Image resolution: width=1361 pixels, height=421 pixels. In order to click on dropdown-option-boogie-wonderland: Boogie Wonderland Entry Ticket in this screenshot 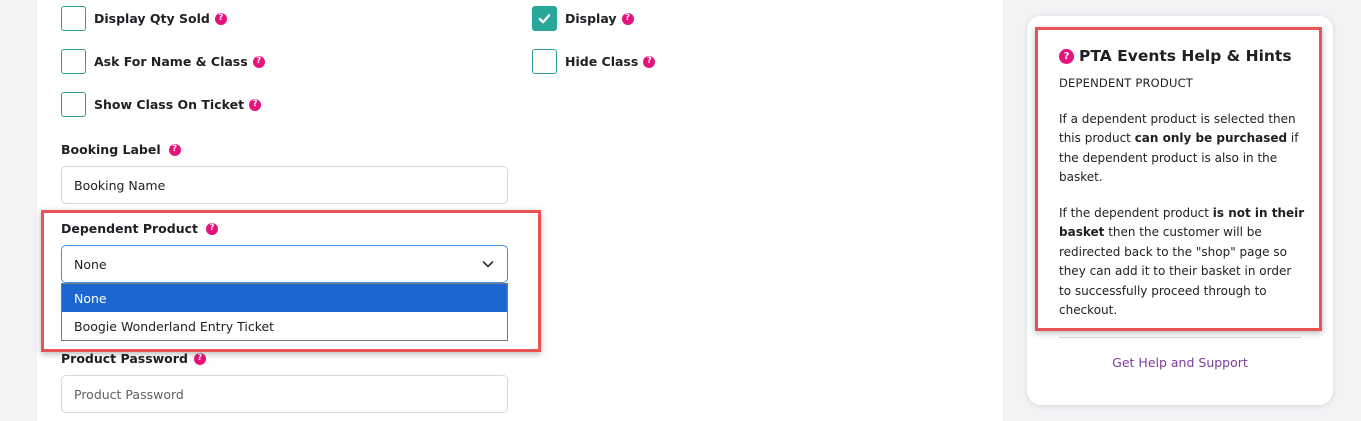, I will do `click(284, 326)`.